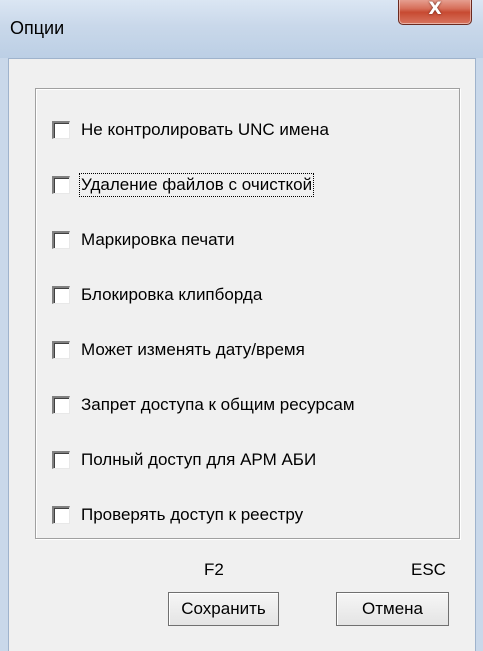  I want to click on option-label: Проверять доступ к реестру, so click(192, 514).